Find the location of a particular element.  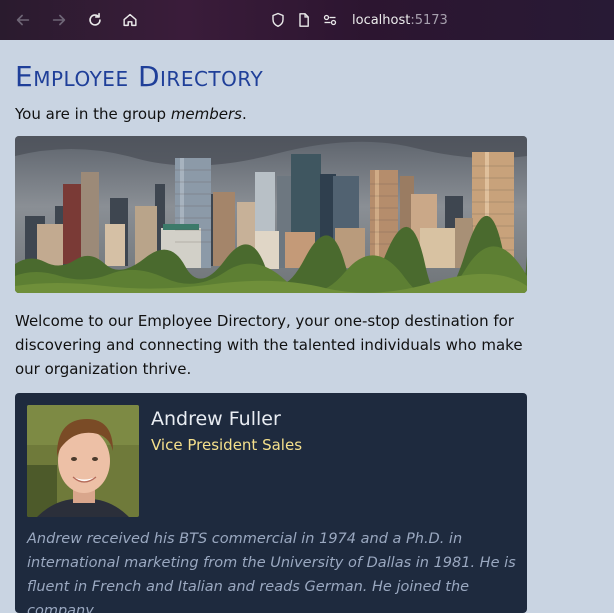

address-bar: localhost:5173 is located at coordinates (359, 20).